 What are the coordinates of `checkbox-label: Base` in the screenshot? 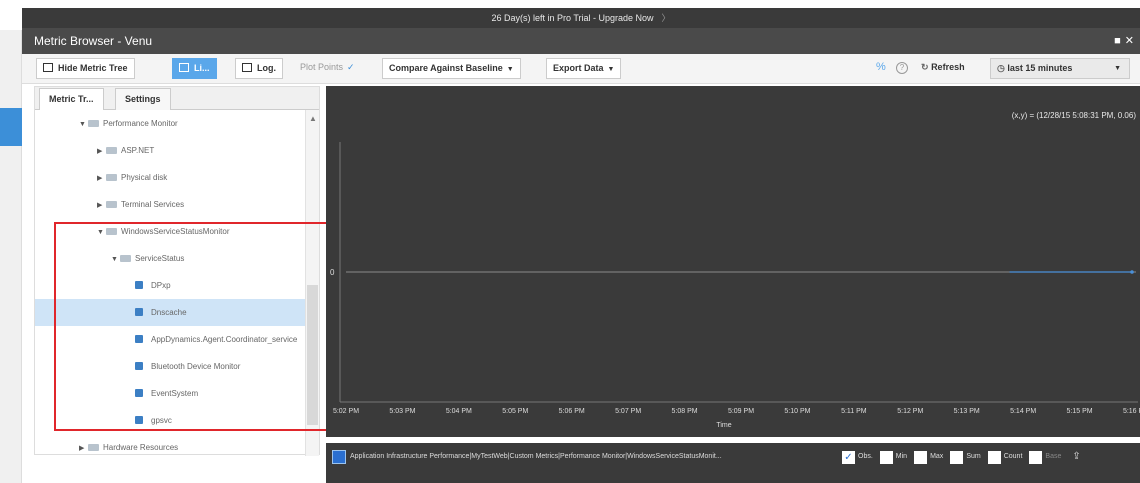 It's located at (1053, 456).